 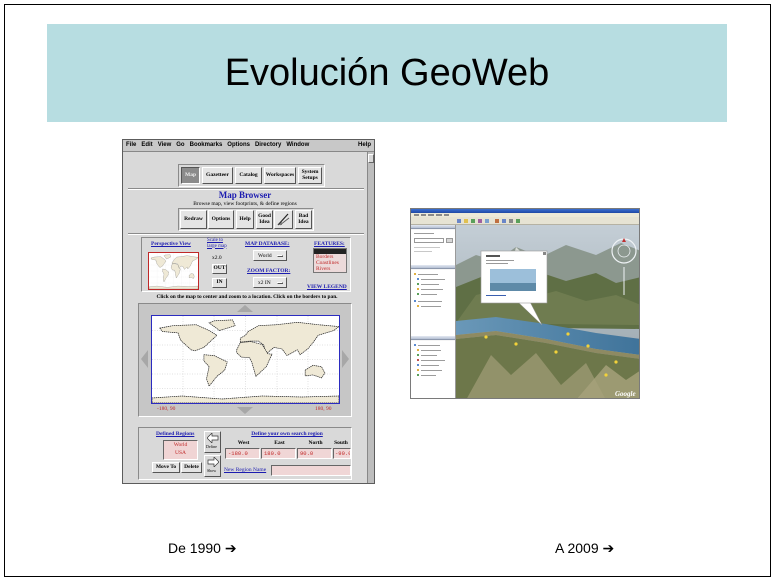 What do you see at coordinates (180, 453) in the screenshot?
I see `region-item-usa: USA` at bounding box center [180, 453].